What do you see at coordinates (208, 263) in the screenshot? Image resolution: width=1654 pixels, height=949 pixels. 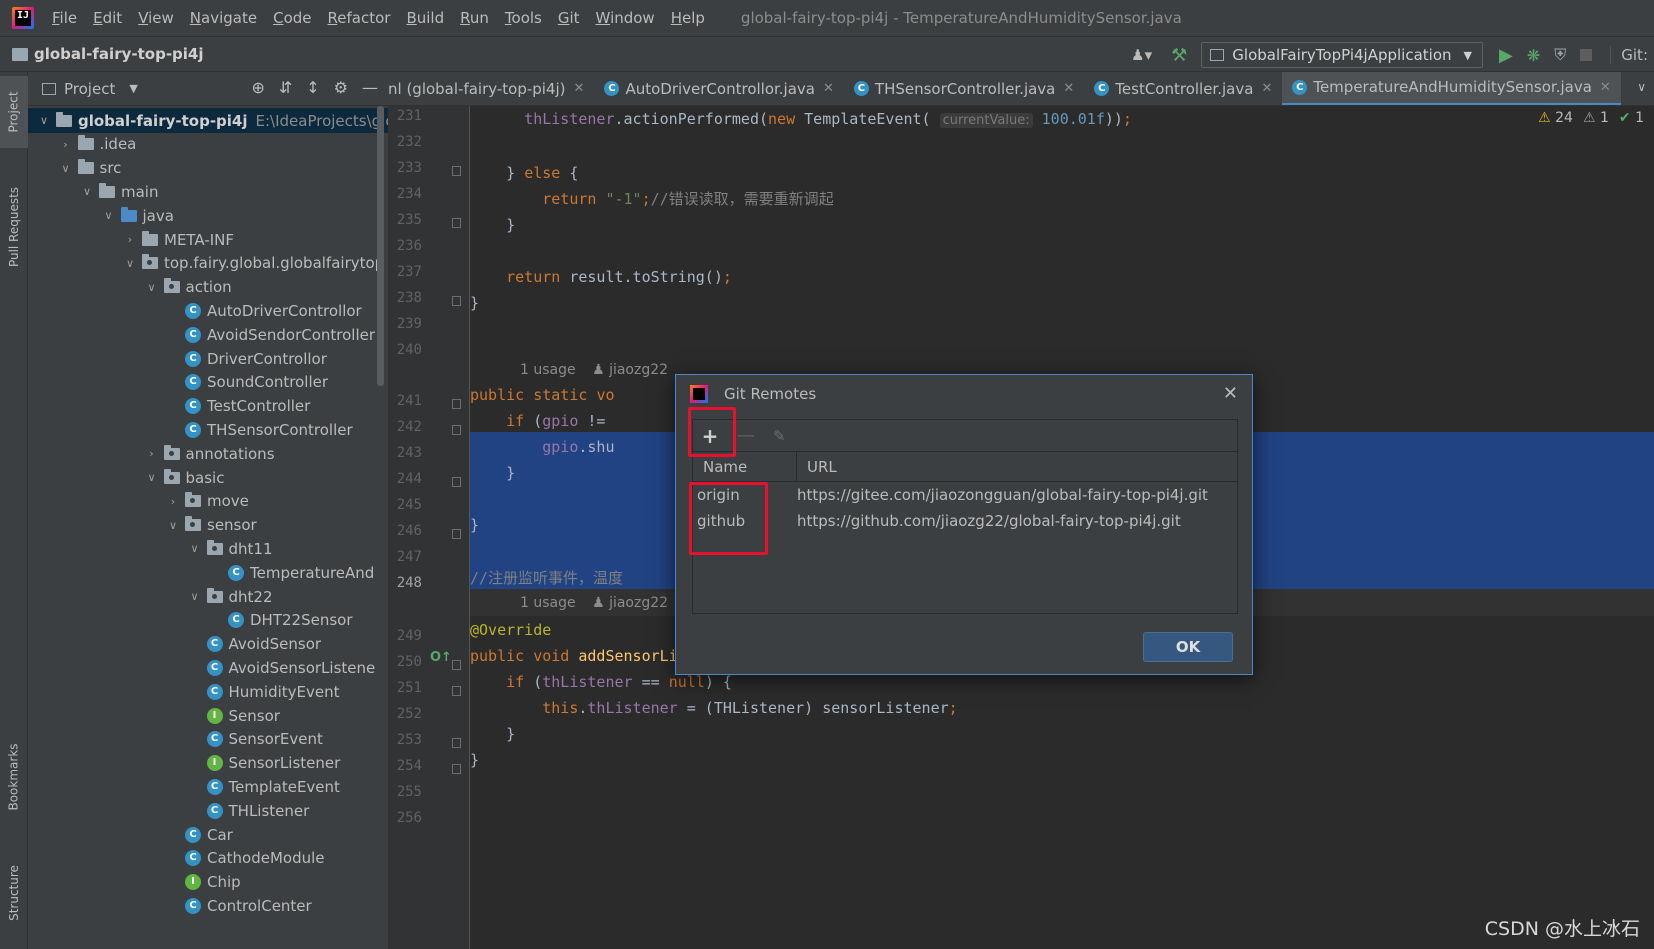 I see `tree-item: ∨ top.fairy.global.globalfairytop` at bounding box center [208, 263].